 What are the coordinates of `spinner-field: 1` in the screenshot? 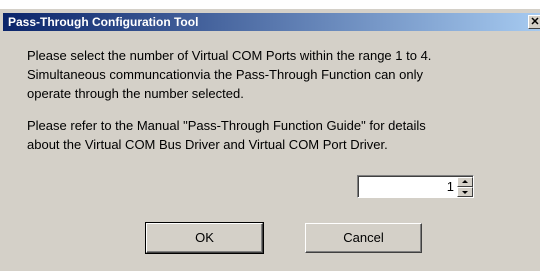 It's located at (415, 186).